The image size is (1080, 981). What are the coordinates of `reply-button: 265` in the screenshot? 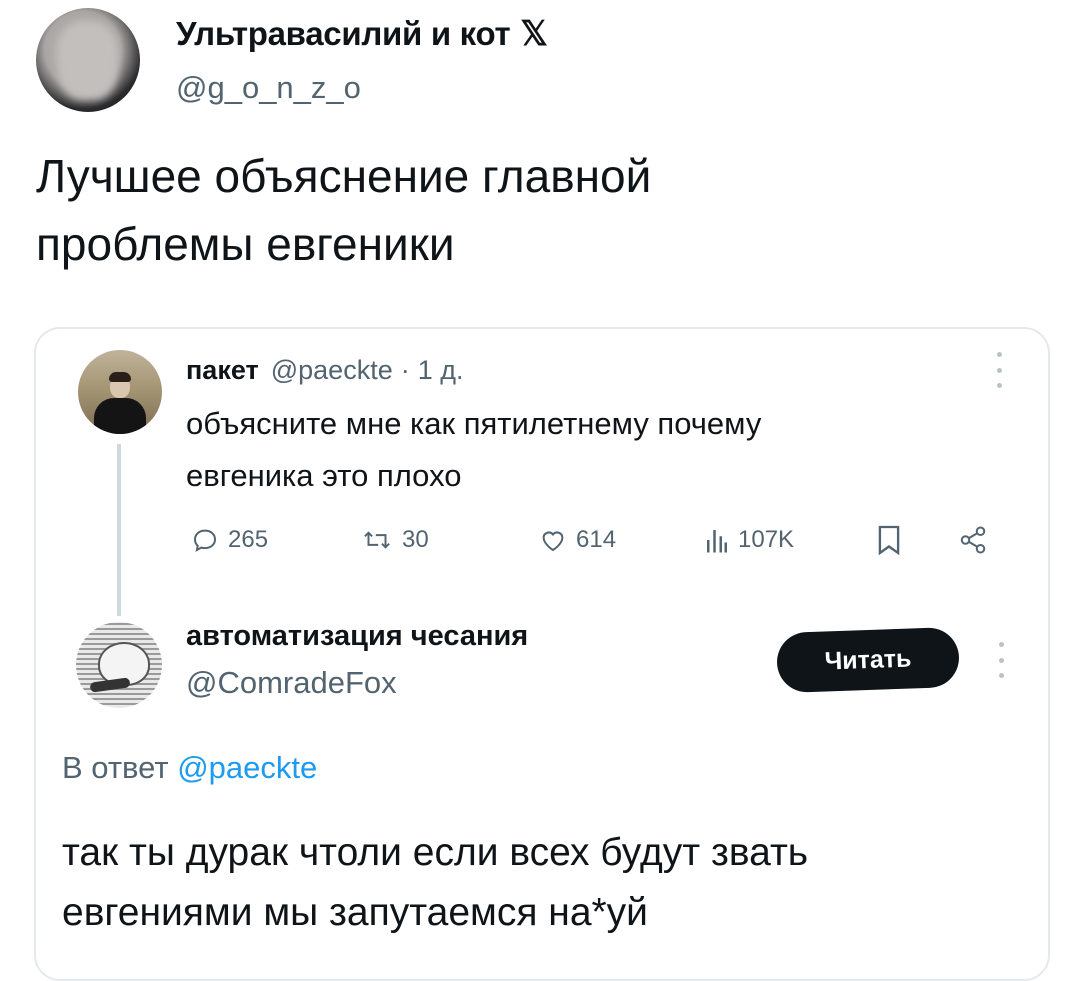 It's located at (229, 540).